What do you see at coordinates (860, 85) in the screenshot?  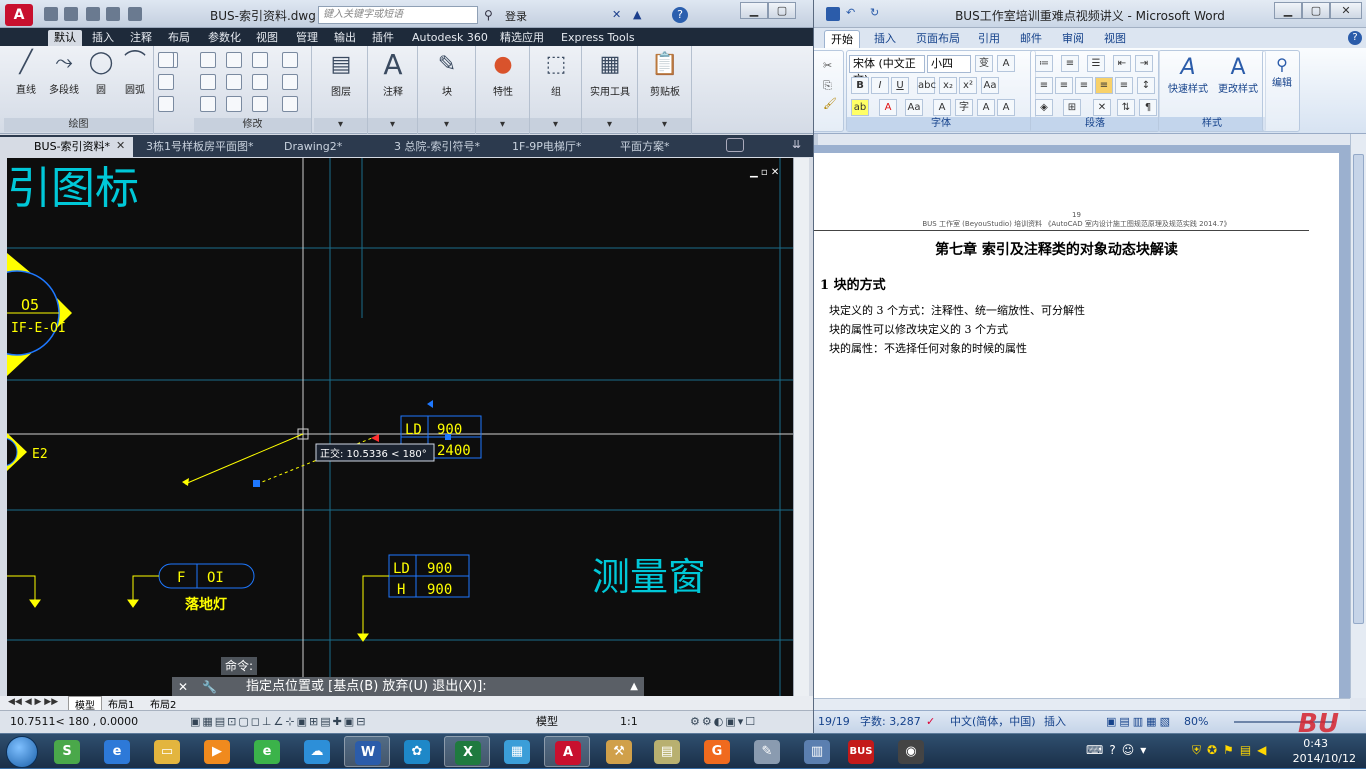 I see `bold-button: B` at bounding box center [860, 85].